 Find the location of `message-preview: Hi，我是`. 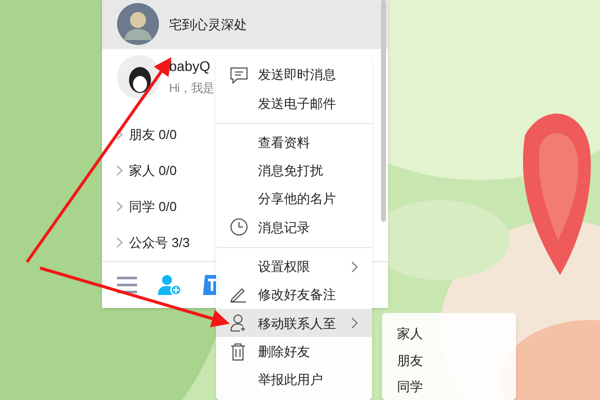

message-preview: Hi，我是 is located at coordinates (191, 89).